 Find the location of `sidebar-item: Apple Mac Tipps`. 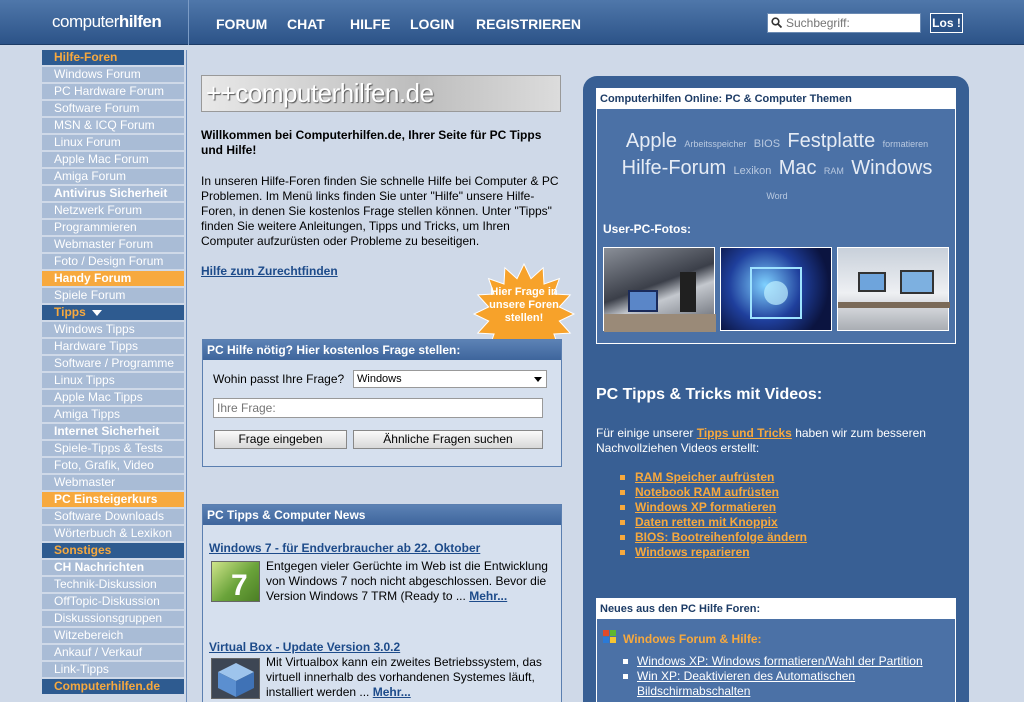

sidebar-item: Apple Mac Tipps is located at coordinates (113, 397).